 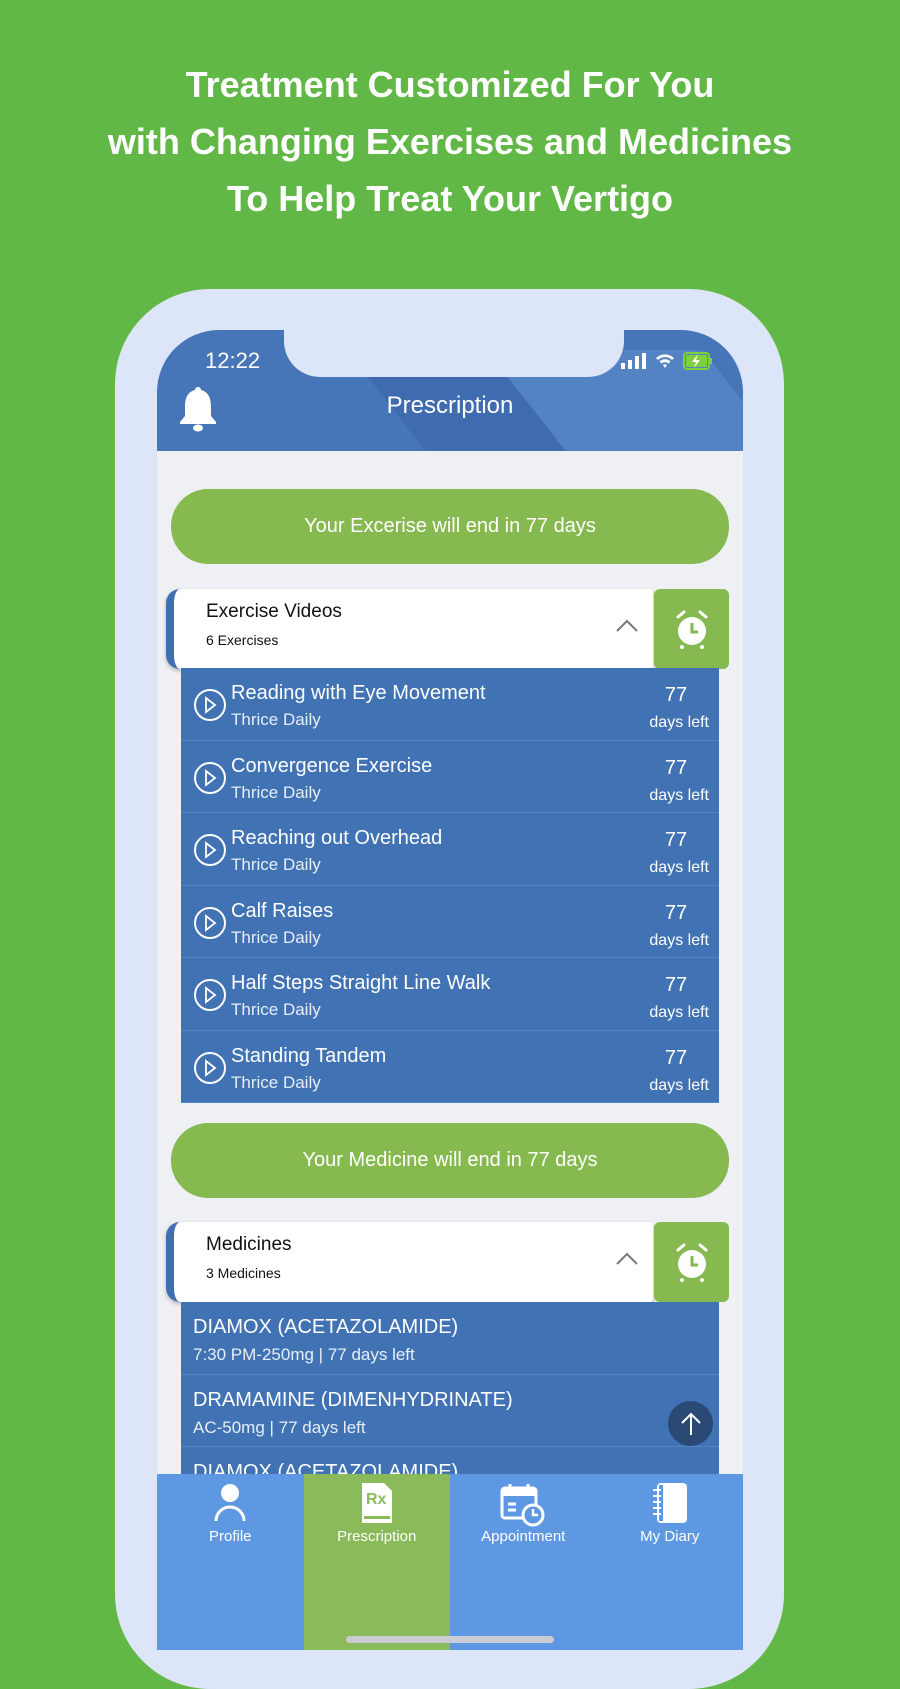 What do you see at coordinates (233, 360) in the screenshot?
I see `status-time: 12:22` at bounding box center [233, 360].